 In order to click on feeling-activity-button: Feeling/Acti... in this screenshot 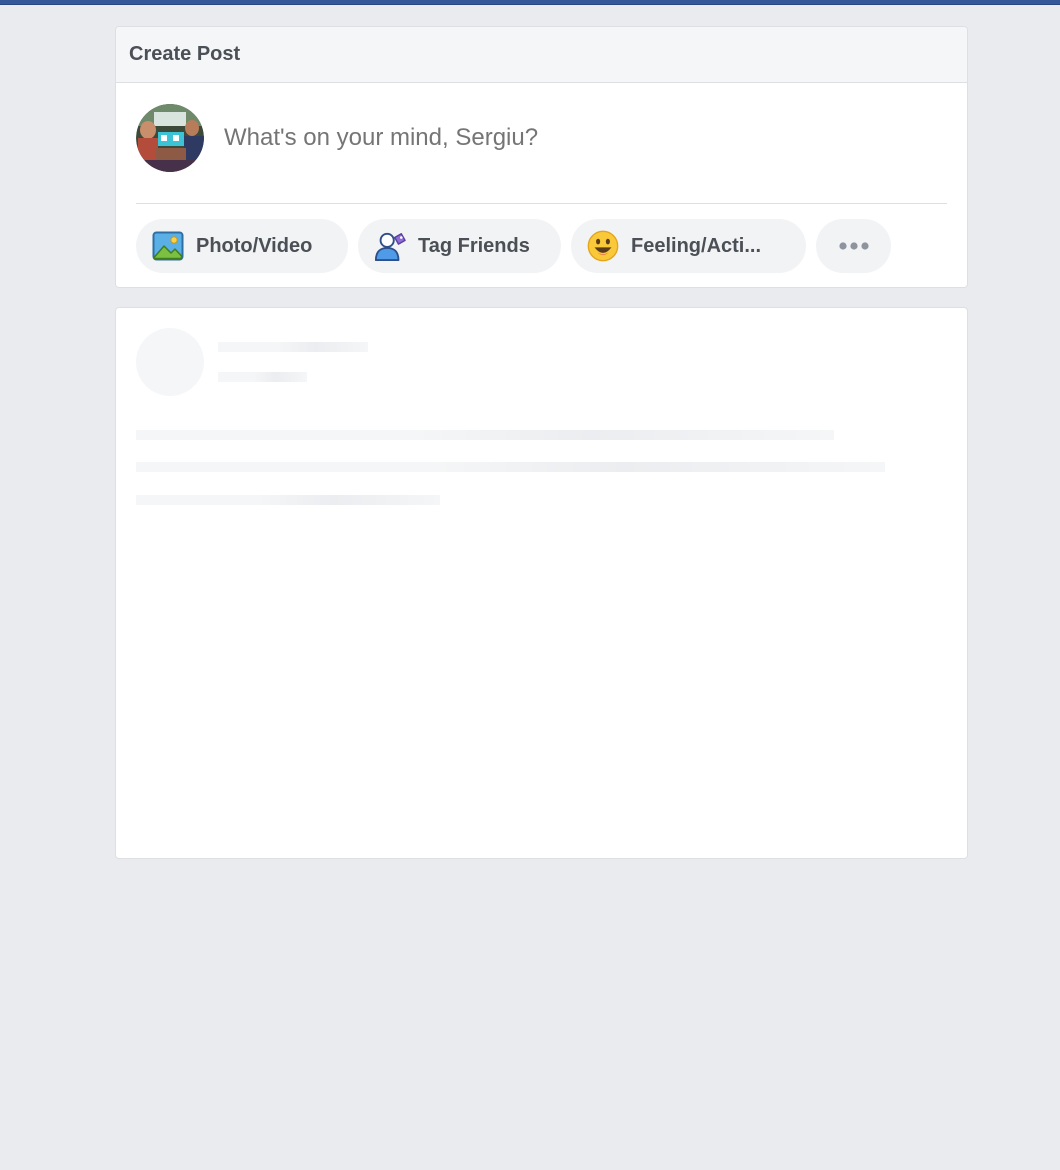, I will do `click(688, 246)`.